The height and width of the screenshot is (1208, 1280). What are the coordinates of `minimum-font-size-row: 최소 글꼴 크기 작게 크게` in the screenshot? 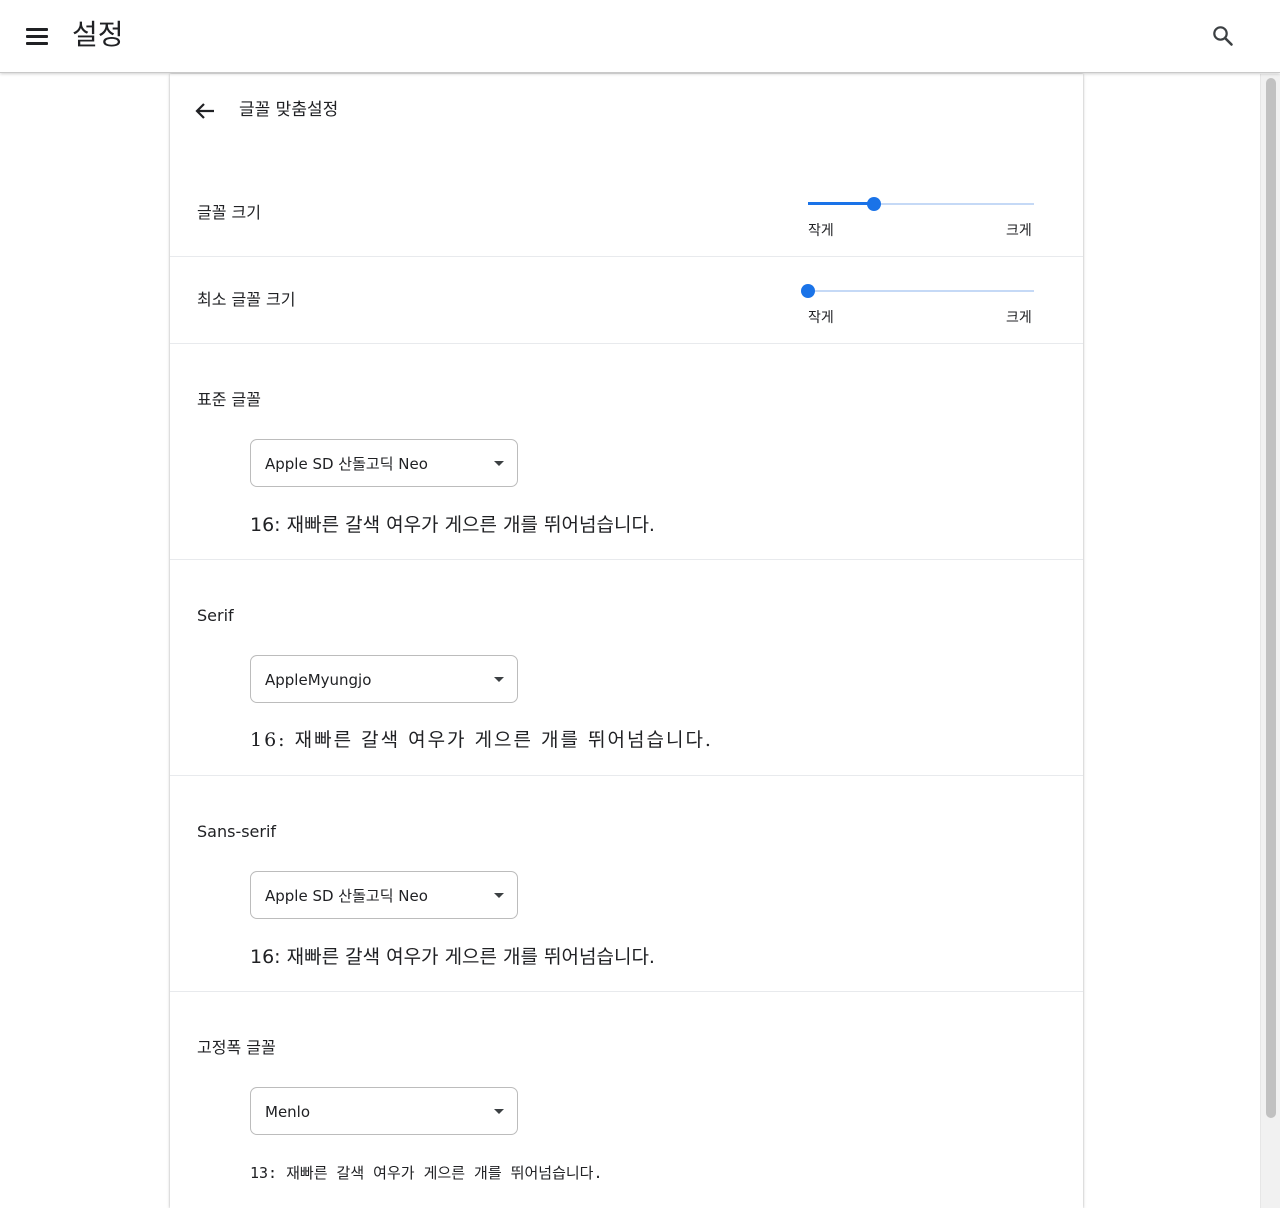 It's located at (626, 300).